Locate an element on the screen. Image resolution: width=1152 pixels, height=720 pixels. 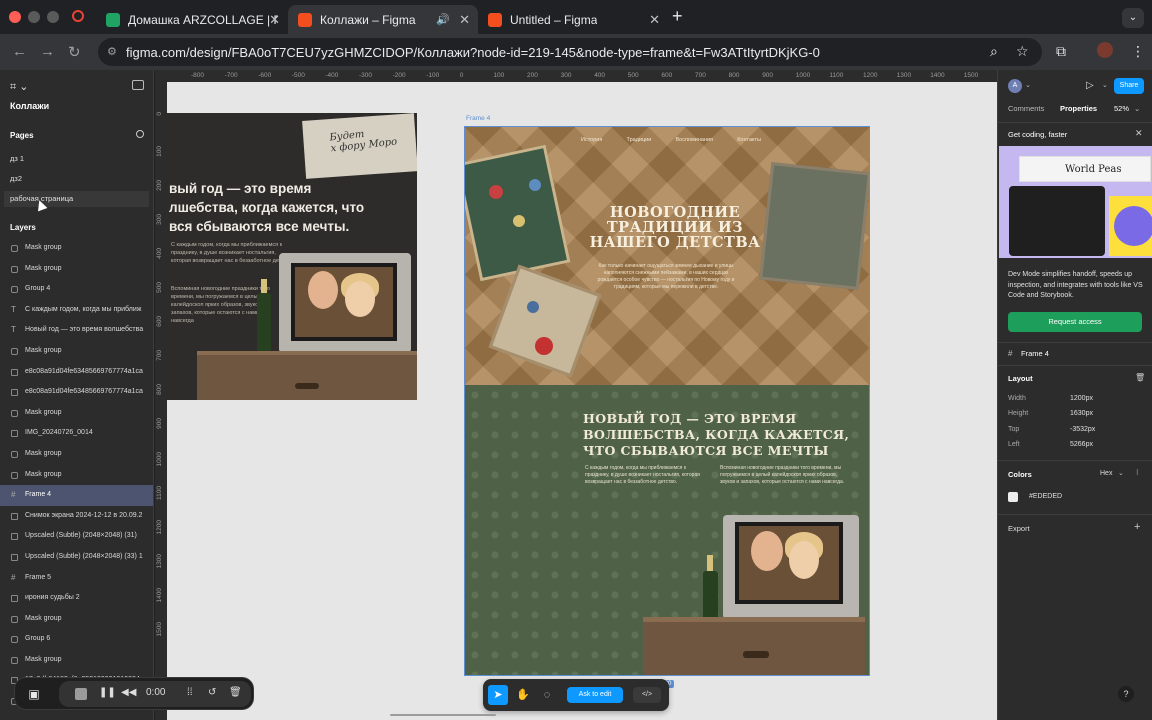
hand-tool-icon: ✋ is located at coordinates (523, 695).